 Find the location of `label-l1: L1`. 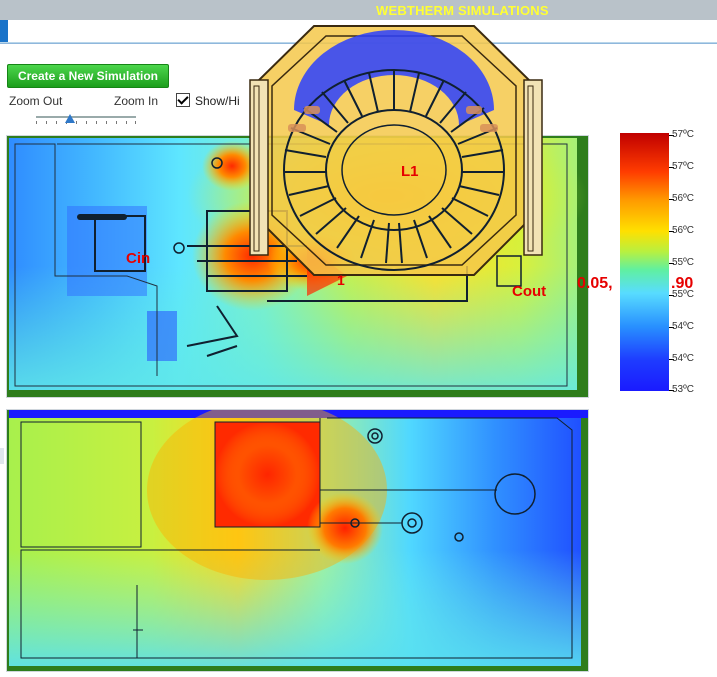

label-l1: L1 is located at coordinates (410, 171).